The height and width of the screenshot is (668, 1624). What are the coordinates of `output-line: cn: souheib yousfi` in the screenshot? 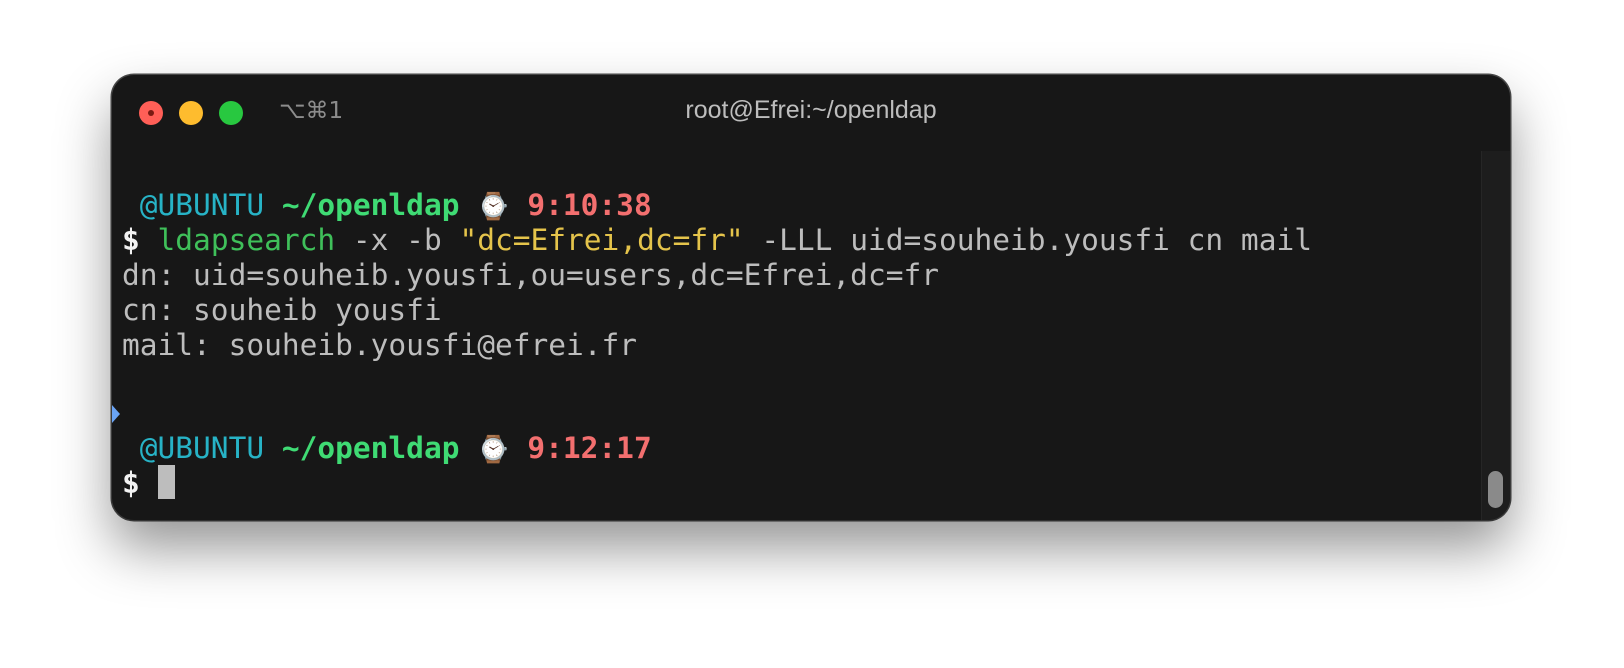 It's located at (282, 310).